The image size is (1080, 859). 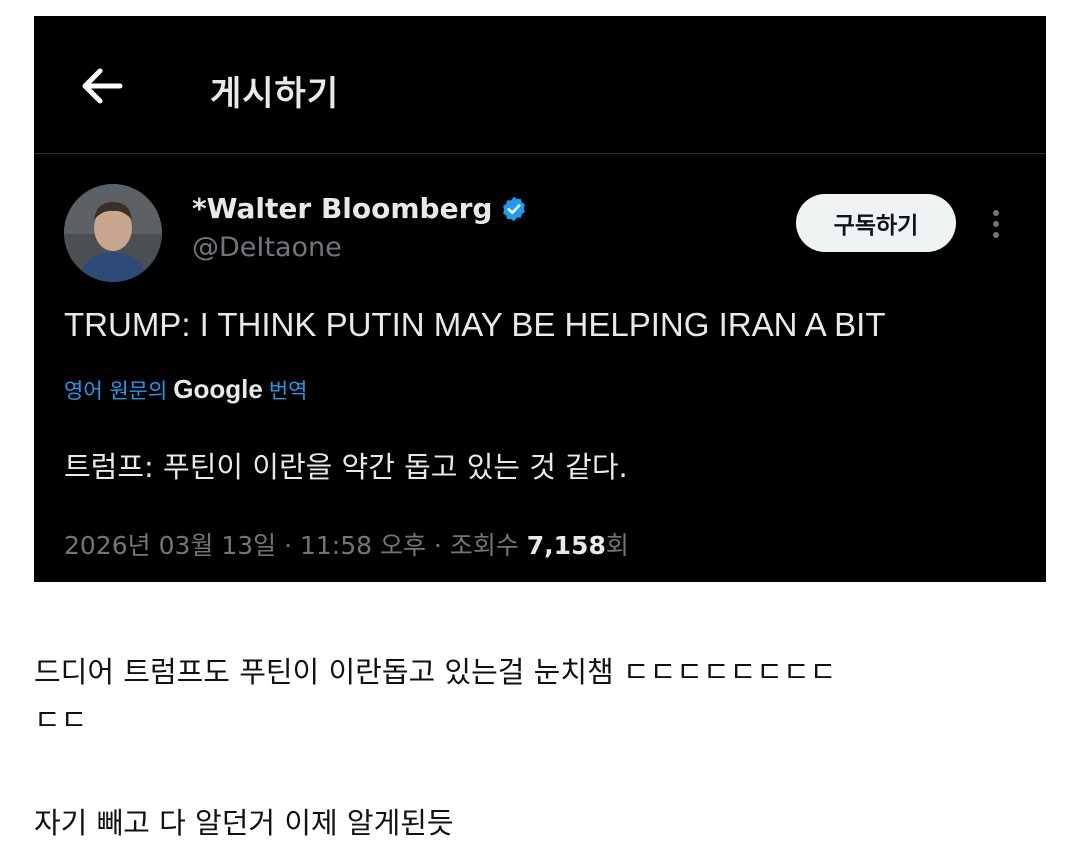 I want to click on view-suffix: 회, so click(x=617, y=545).